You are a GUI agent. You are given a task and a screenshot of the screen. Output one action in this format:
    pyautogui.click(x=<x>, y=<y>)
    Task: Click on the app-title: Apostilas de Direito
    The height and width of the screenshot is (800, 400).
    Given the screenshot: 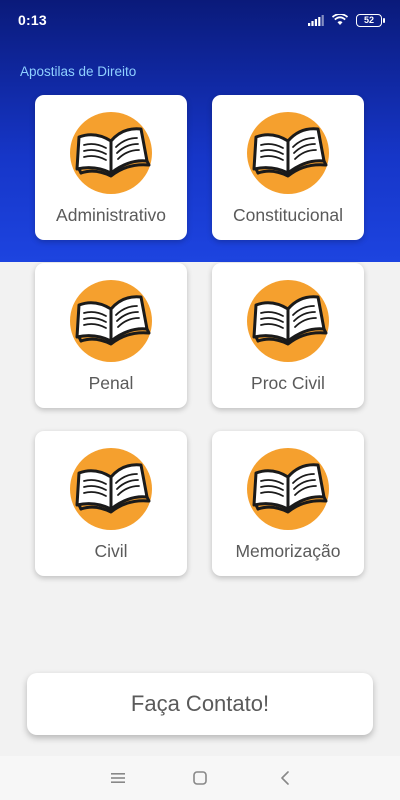 What is the action you would take?
    pyautogui.click(x=78, y=71)
    